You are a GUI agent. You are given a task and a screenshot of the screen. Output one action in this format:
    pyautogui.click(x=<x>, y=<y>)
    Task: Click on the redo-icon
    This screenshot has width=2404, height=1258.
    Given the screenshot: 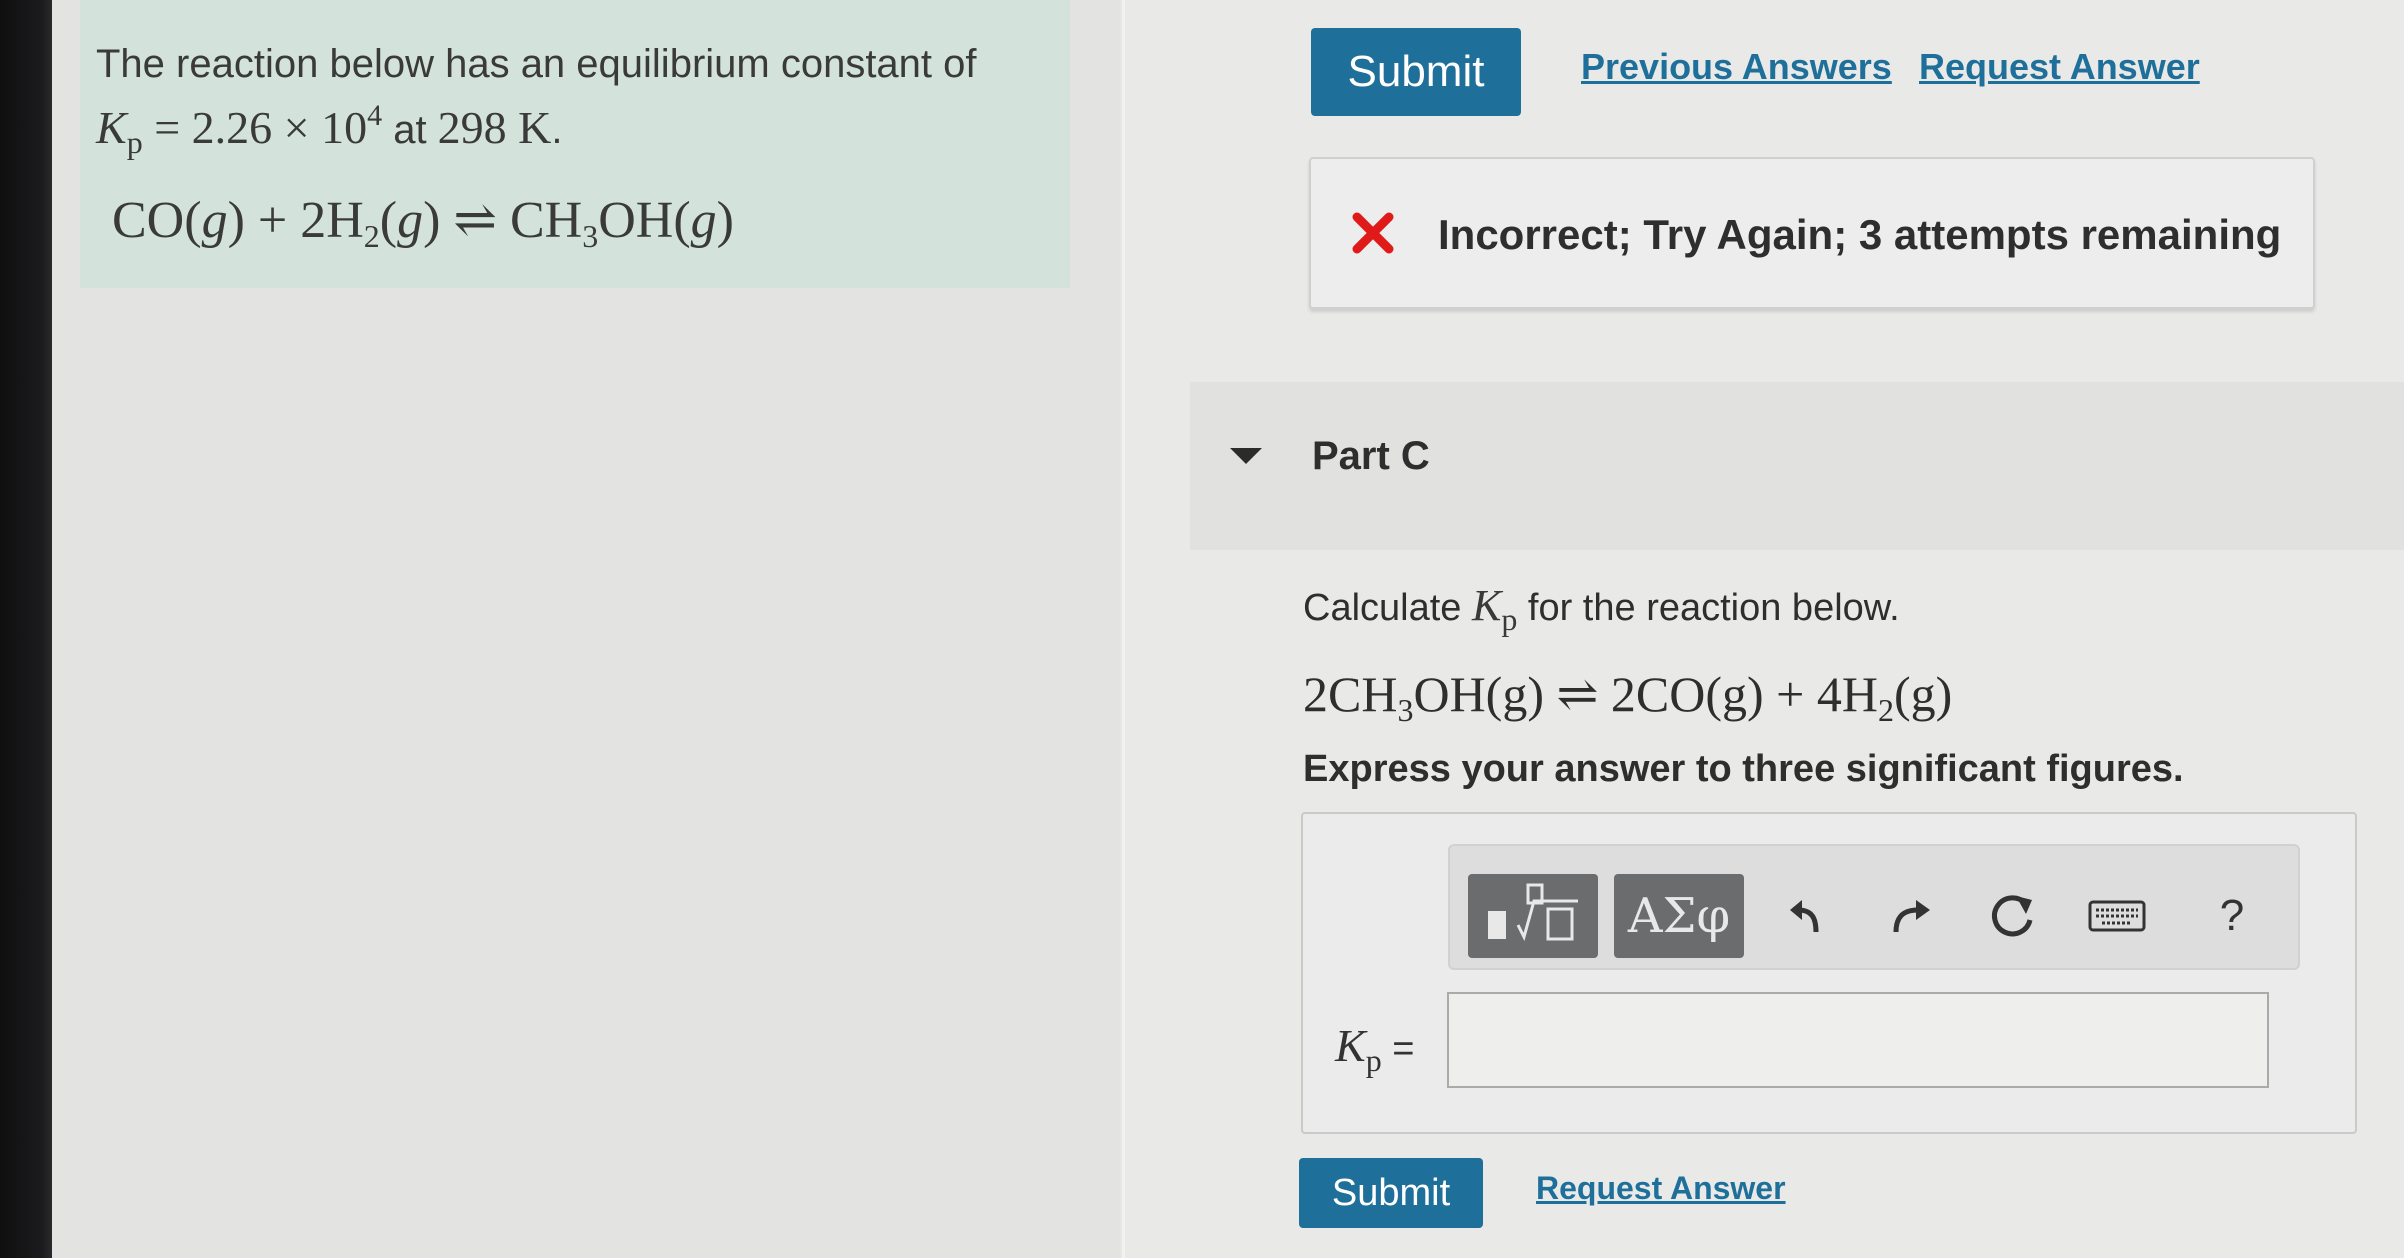 What is the action you would take?
    pyautogui.click(x=1911, y=916)
    